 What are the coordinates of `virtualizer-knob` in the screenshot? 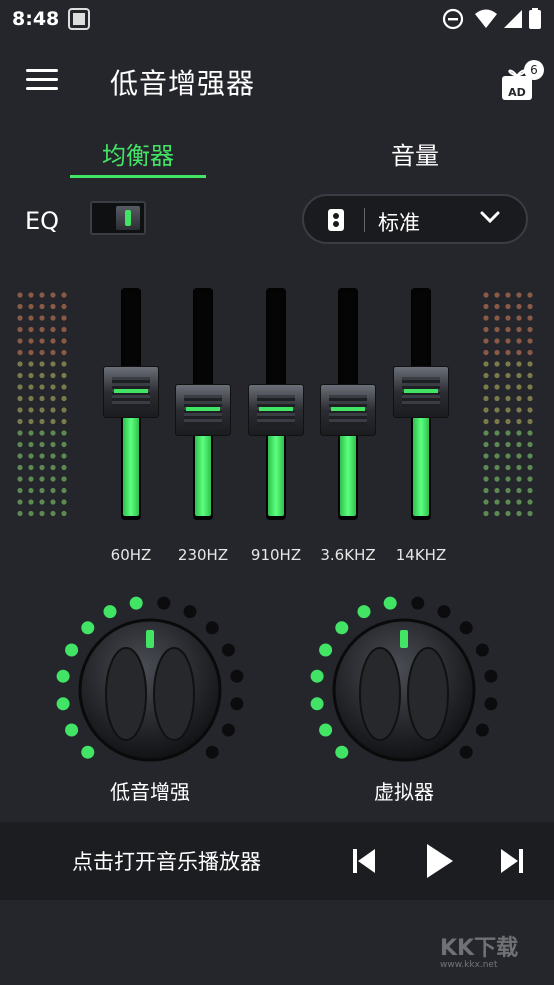 It's located at (404, 680).